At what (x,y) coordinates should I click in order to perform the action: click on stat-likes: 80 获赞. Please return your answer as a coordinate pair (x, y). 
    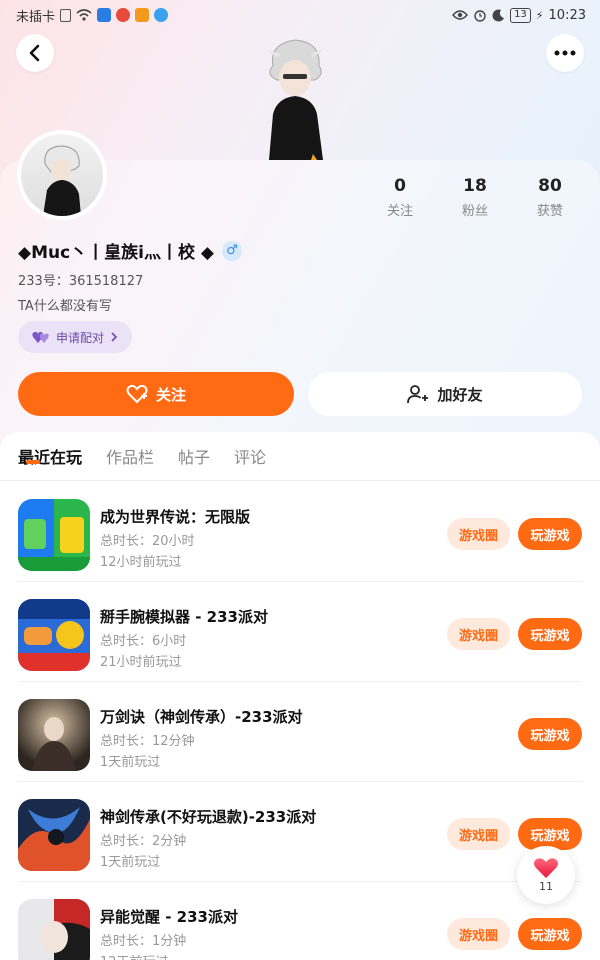
    Looking at the image, I should click on (550, 197).